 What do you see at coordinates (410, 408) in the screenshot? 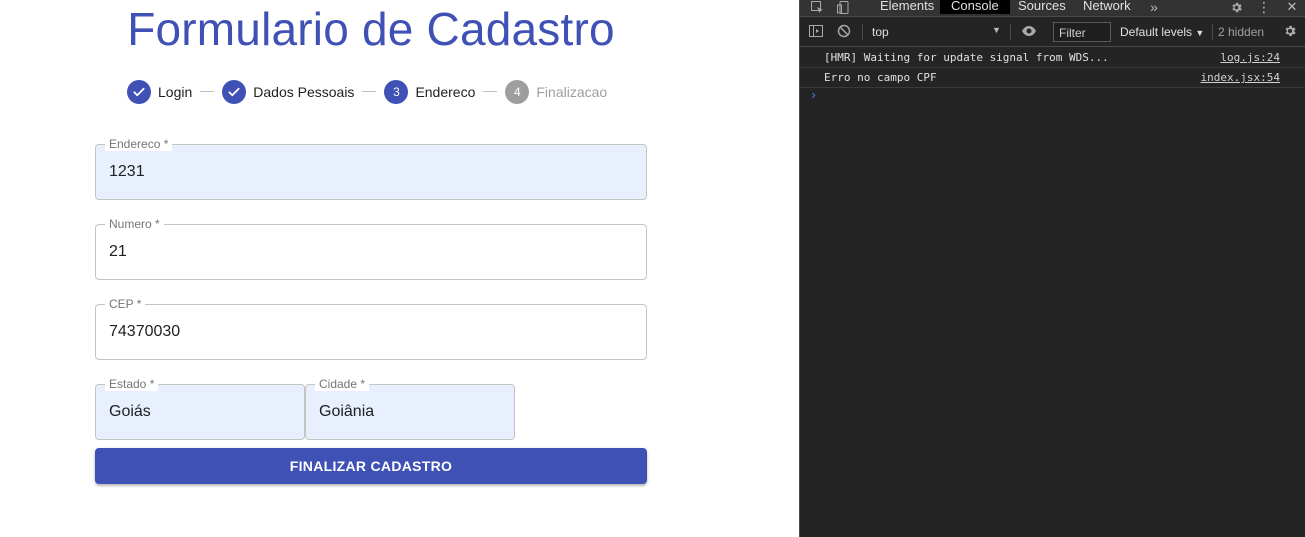
I see `cidade-field: Cidade * Goiânia` at bounding box center [410, 408].